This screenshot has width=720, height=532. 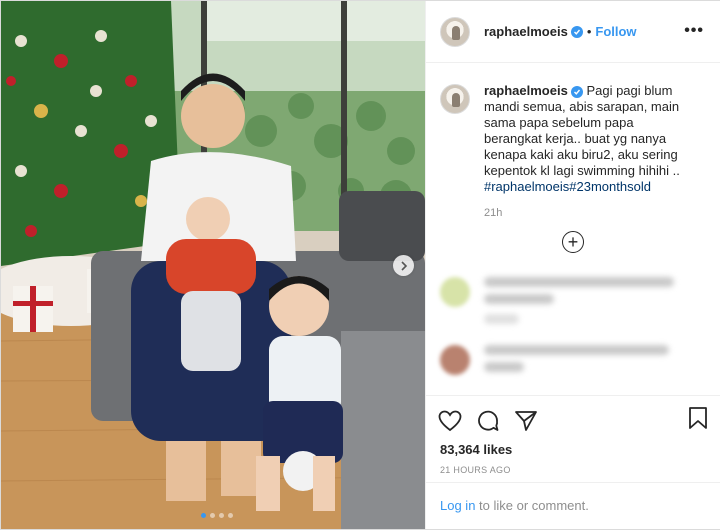 What do you see at coordinates (217, 515) in the screenshot?
I see `carousel-indicator` at bounding box center [217, 515].